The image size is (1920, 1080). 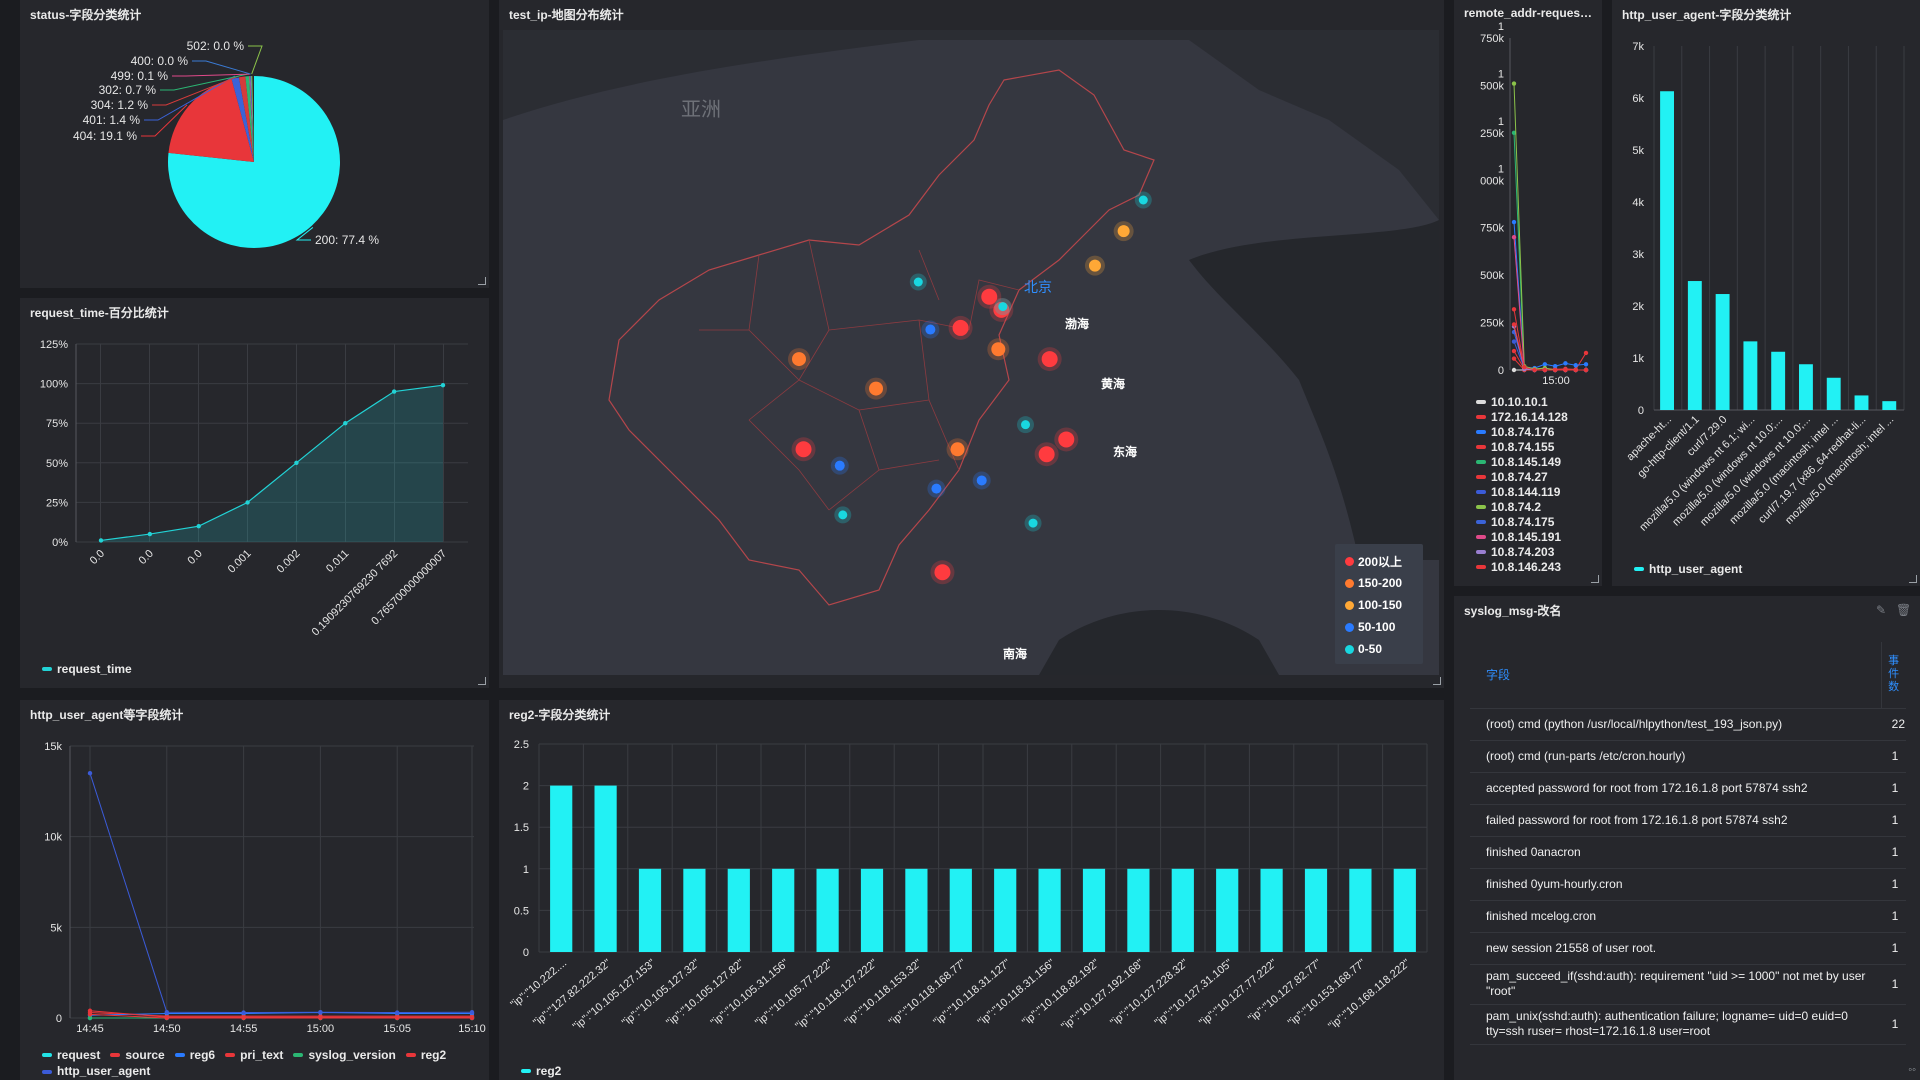 I want to click on legend-item: 10.8.144.119, so click(x=1522, y=491).